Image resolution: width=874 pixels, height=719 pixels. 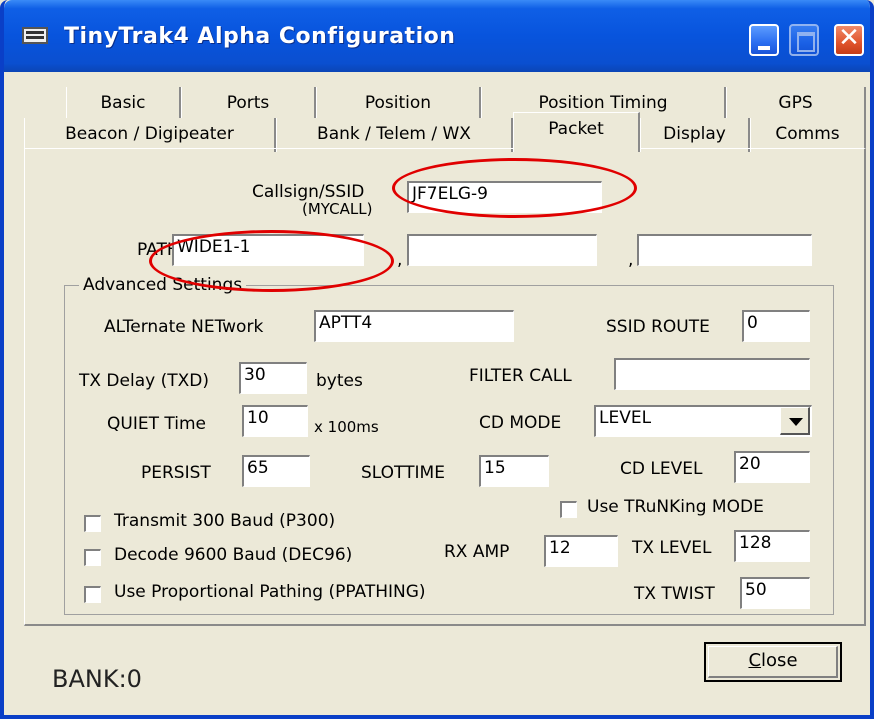 I want to click on cd-mode-label: CD MODE, so click(x=520, y=423).